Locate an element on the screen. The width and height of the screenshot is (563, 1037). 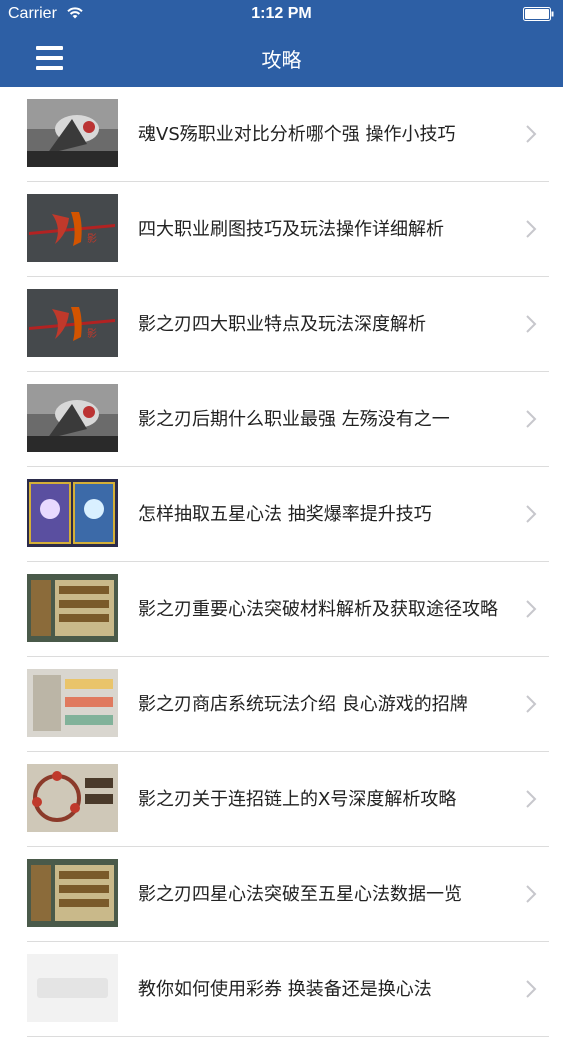
list-item: 影之刃重要心法突破材料解析及获取途径攻略 is located at coordinates (281, 609).